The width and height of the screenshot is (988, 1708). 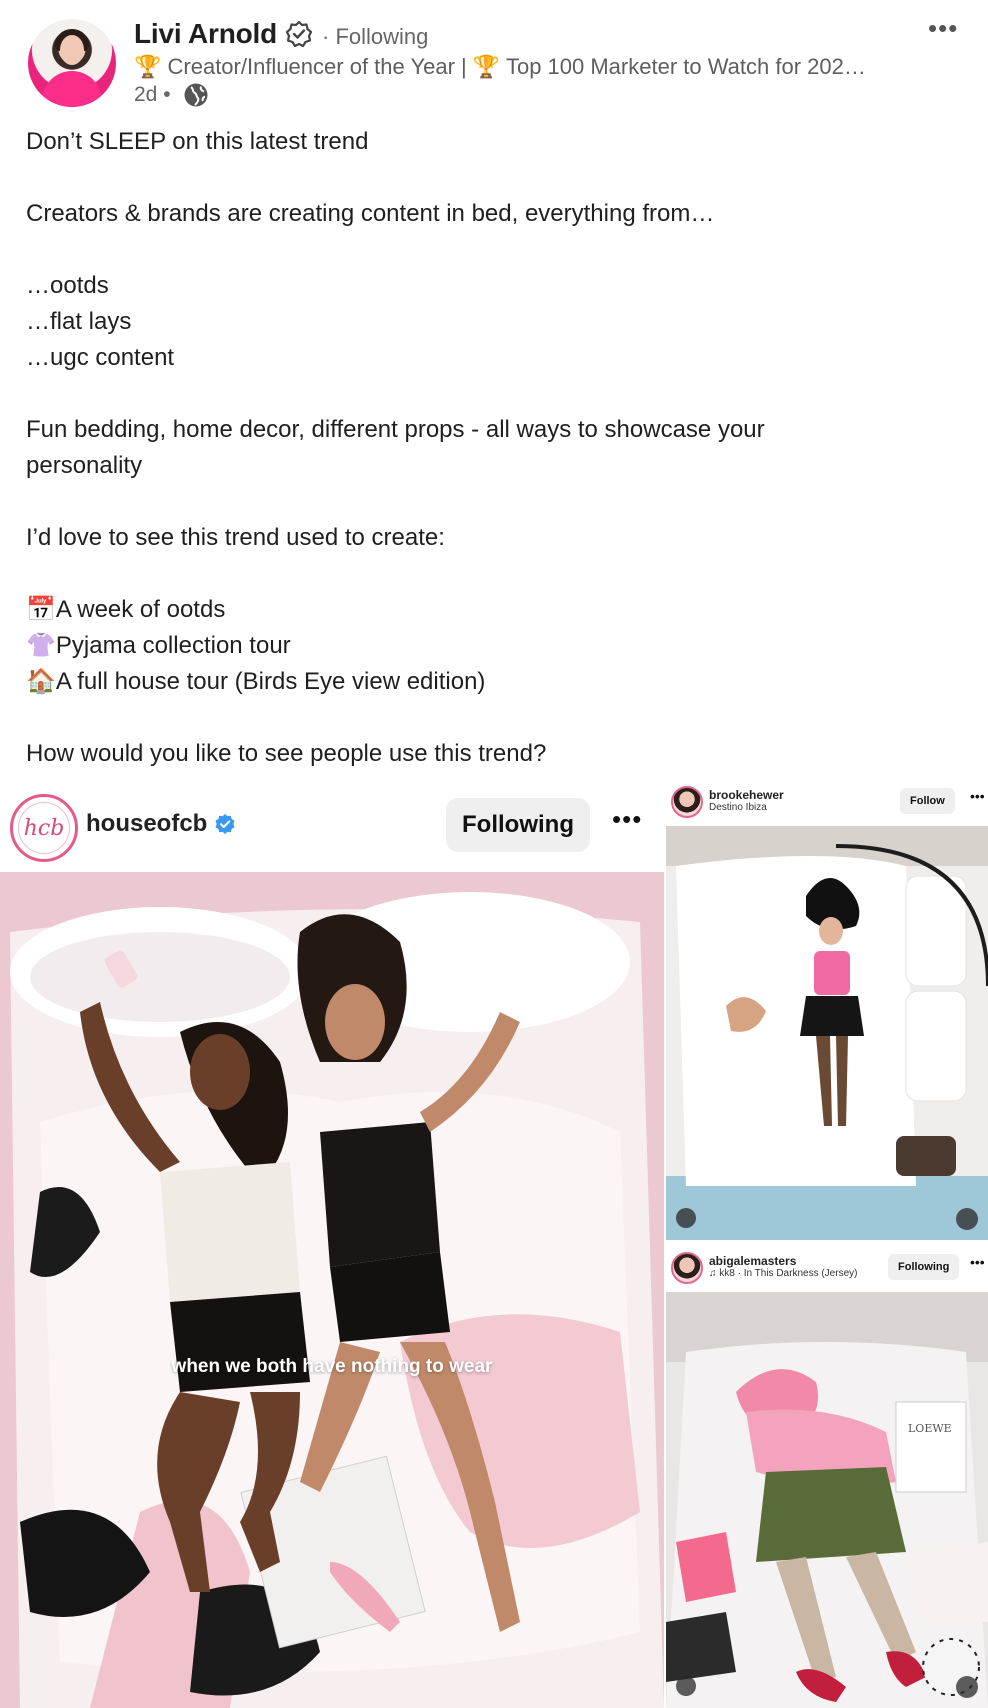 I want to click on brookehewer-more-icon: •••, so click(x=977, y=796).